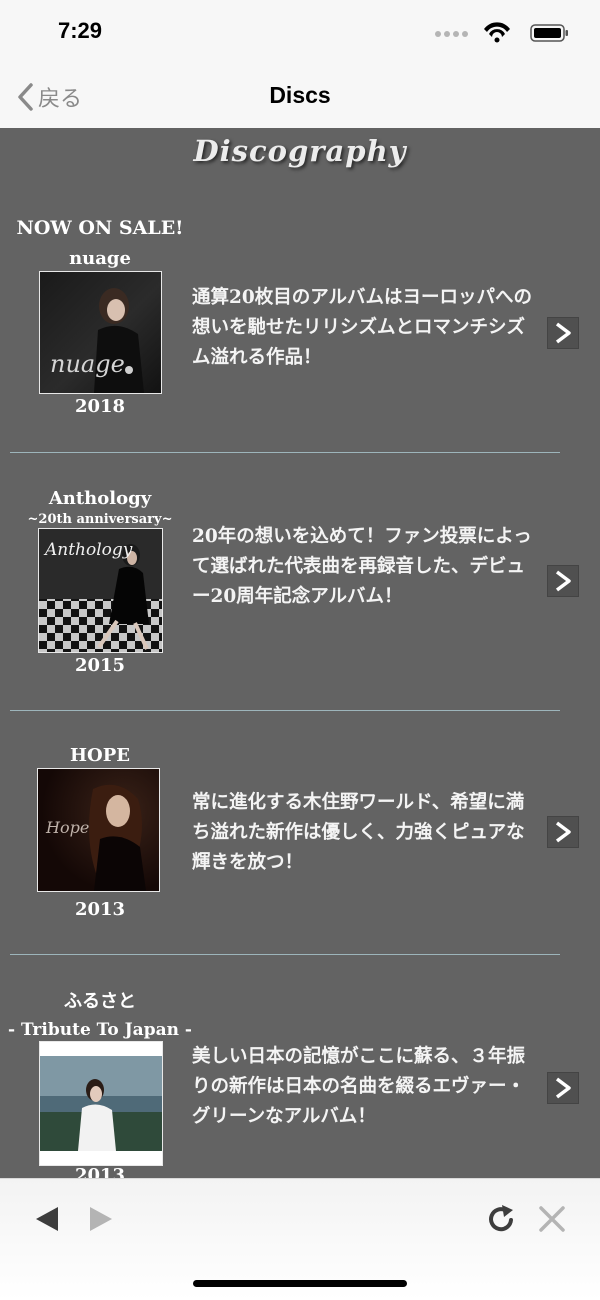 The image size is (600, 1300). What do you see at coordinates (100, 519) in the screenshot?
I see `disc-subtitle: ~20th anniversary~` at bounding box center [100, 519].